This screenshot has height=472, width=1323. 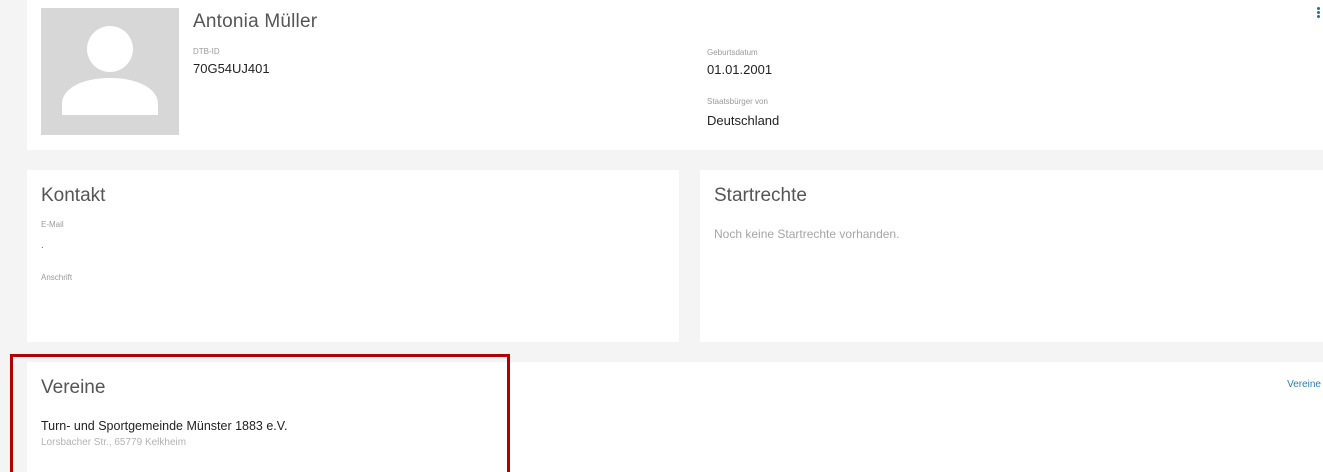 What do you see at coordinates (807, 234) in the screenshot?
I see `start-rights-empty-text: Noch keine Startrechte vorhanden.` at bounding box center [807, 234].